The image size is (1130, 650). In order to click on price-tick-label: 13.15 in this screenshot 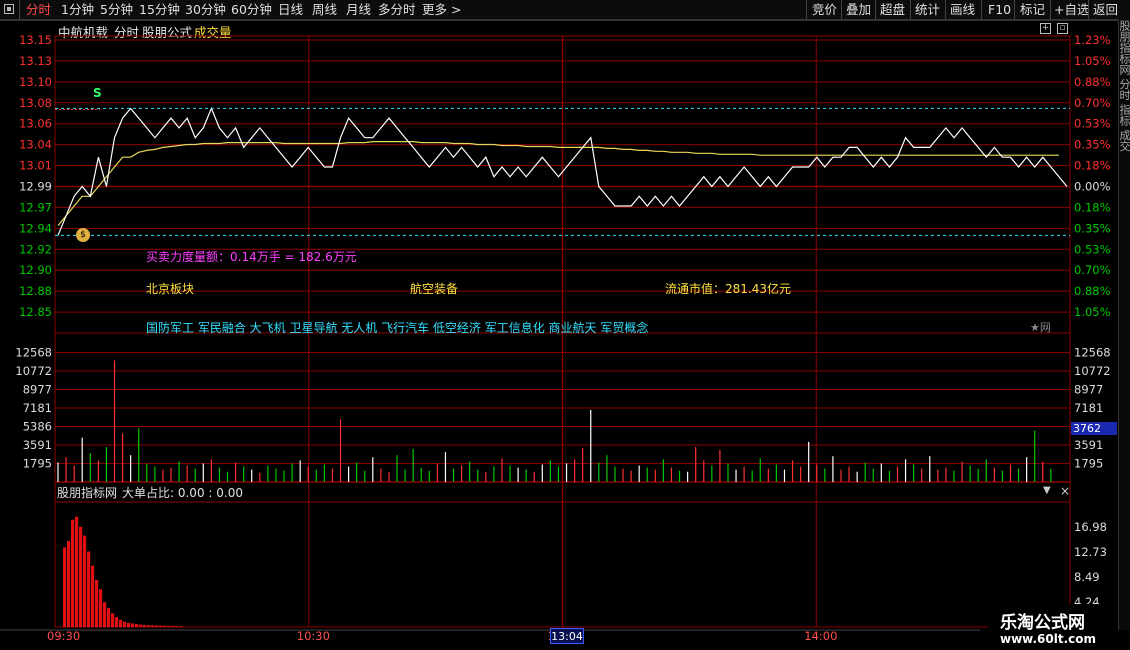, I will do `click(35, 40)`.